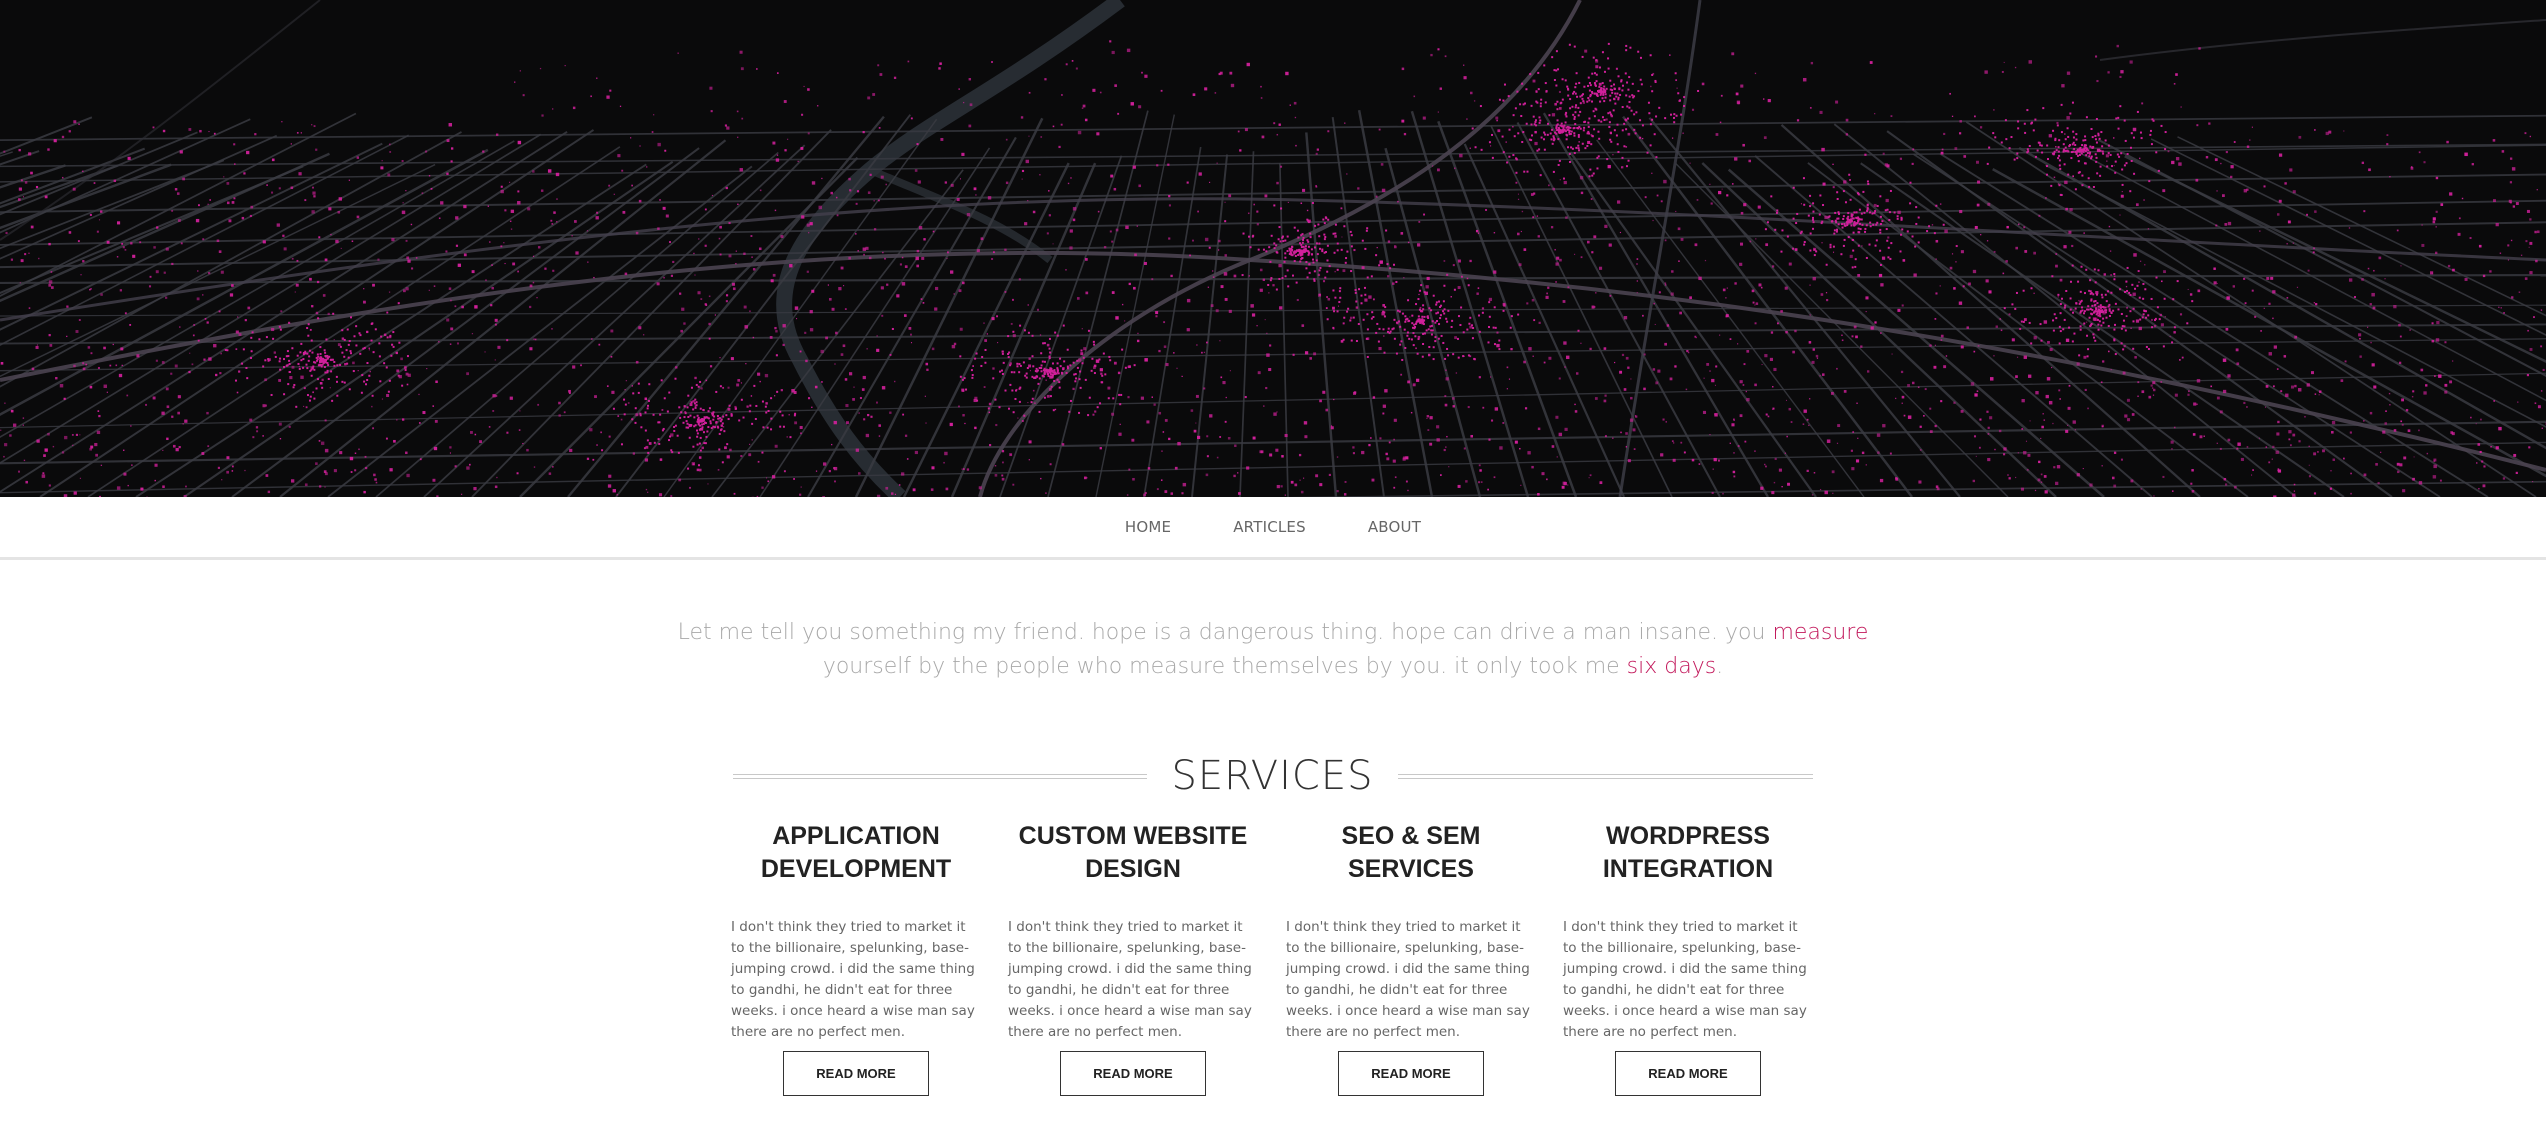 The image size is (2546, 1138). What do you see at coordinates (1820, 632) in the screenshot?
I see `quote-highlight-measure: measure` at bounding box center [1820, 632].